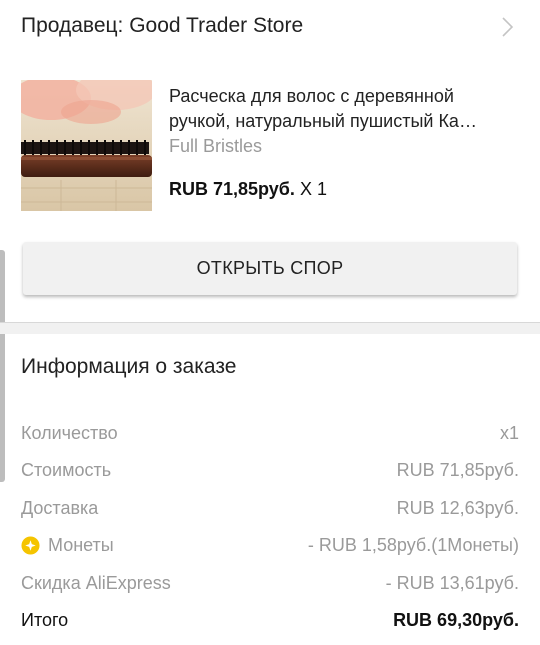 The height and width of the screenshot is (645, 540). I want to click on row-label-with-icon: Монеты, so click(67, 545).